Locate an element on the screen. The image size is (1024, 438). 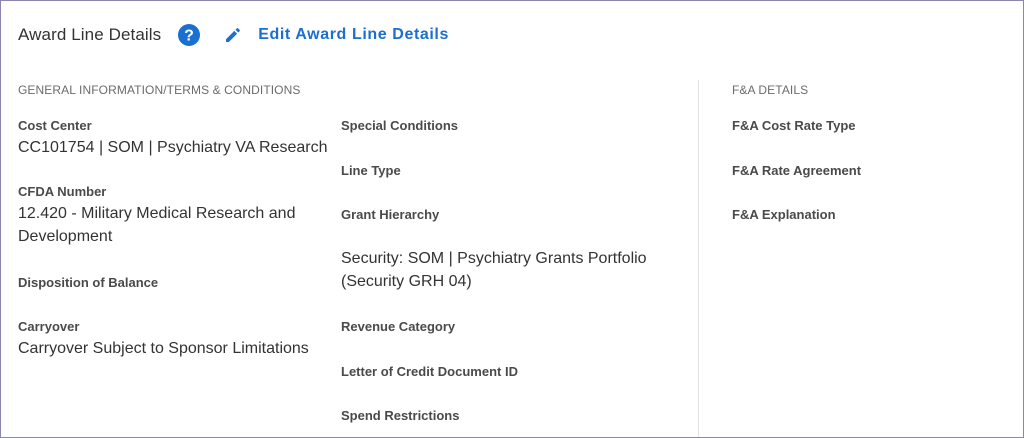
grant-hierarchy-label: Grant Hierarchy is located at coordinates (390, 214).